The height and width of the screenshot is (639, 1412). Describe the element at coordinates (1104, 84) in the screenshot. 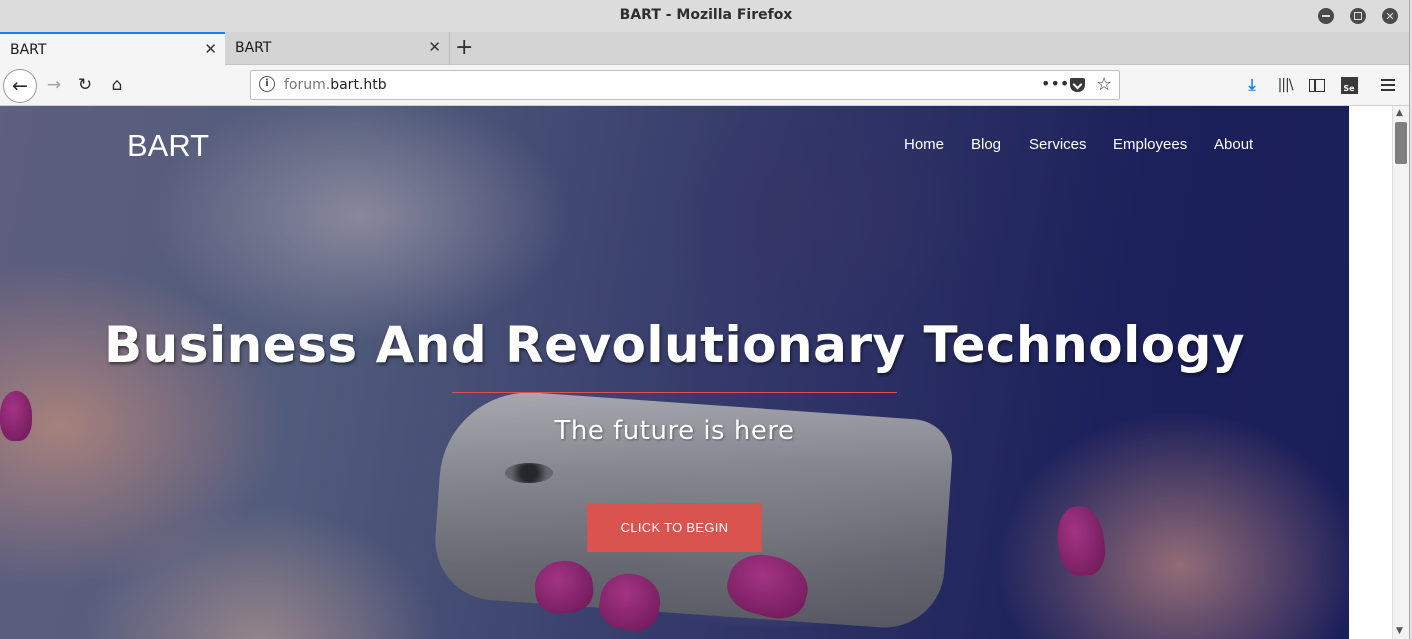

I see `bookmark-star-icon: ☆` at that location.